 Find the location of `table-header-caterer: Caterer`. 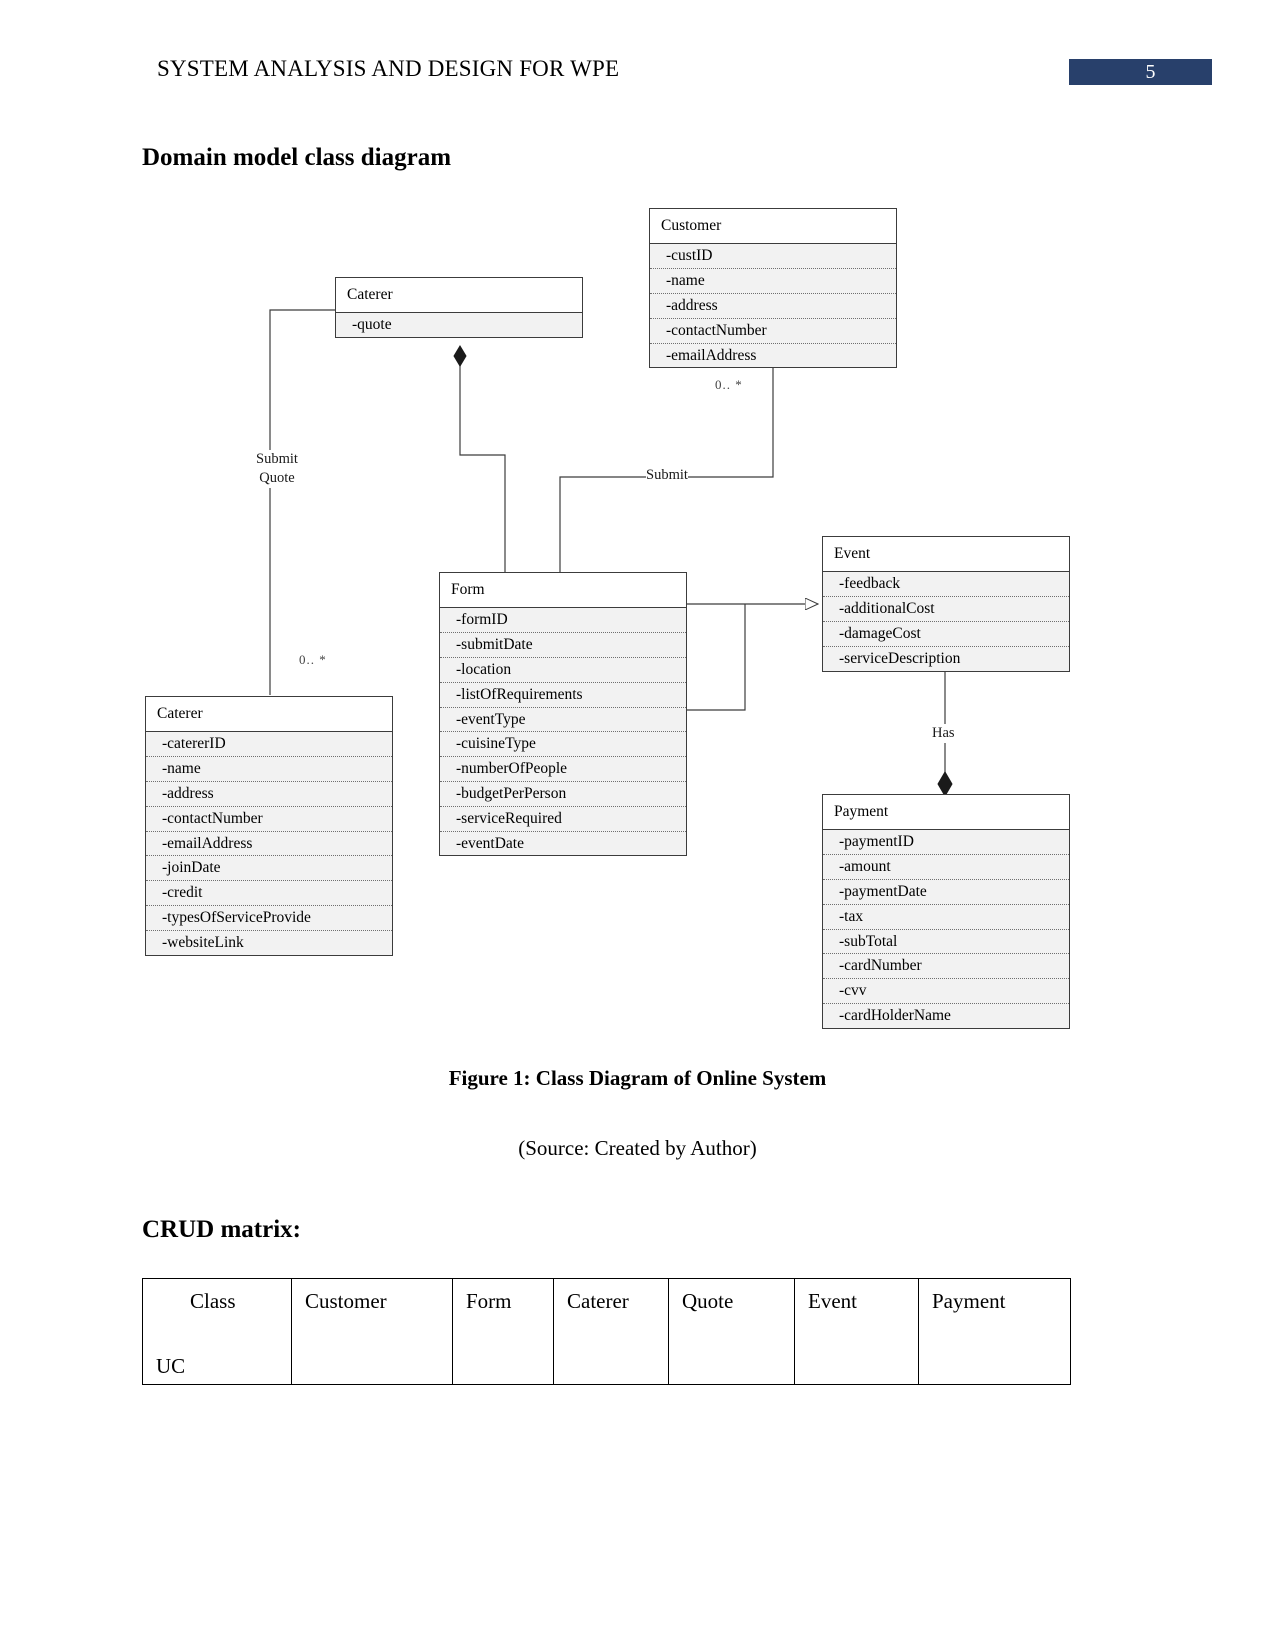

table-header-caterer: Caterer is located at coordinates (611, 1331).